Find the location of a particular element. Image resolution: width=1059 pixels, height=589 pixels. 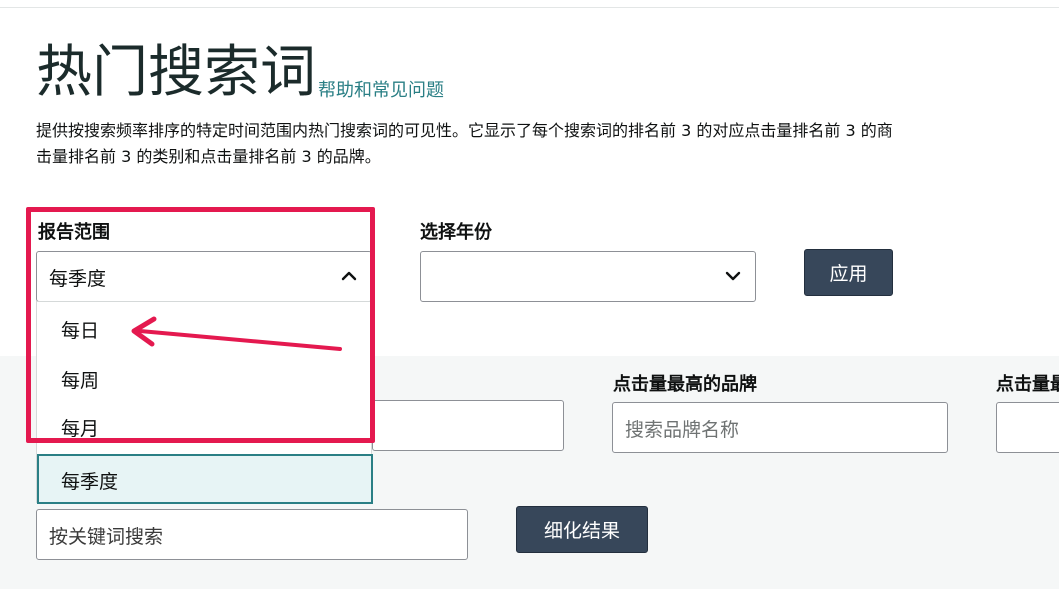

description-line-2: 击量排名前 3 的类别和点击量排名前 3 的品牌。 is located at coordinates (208, 156).